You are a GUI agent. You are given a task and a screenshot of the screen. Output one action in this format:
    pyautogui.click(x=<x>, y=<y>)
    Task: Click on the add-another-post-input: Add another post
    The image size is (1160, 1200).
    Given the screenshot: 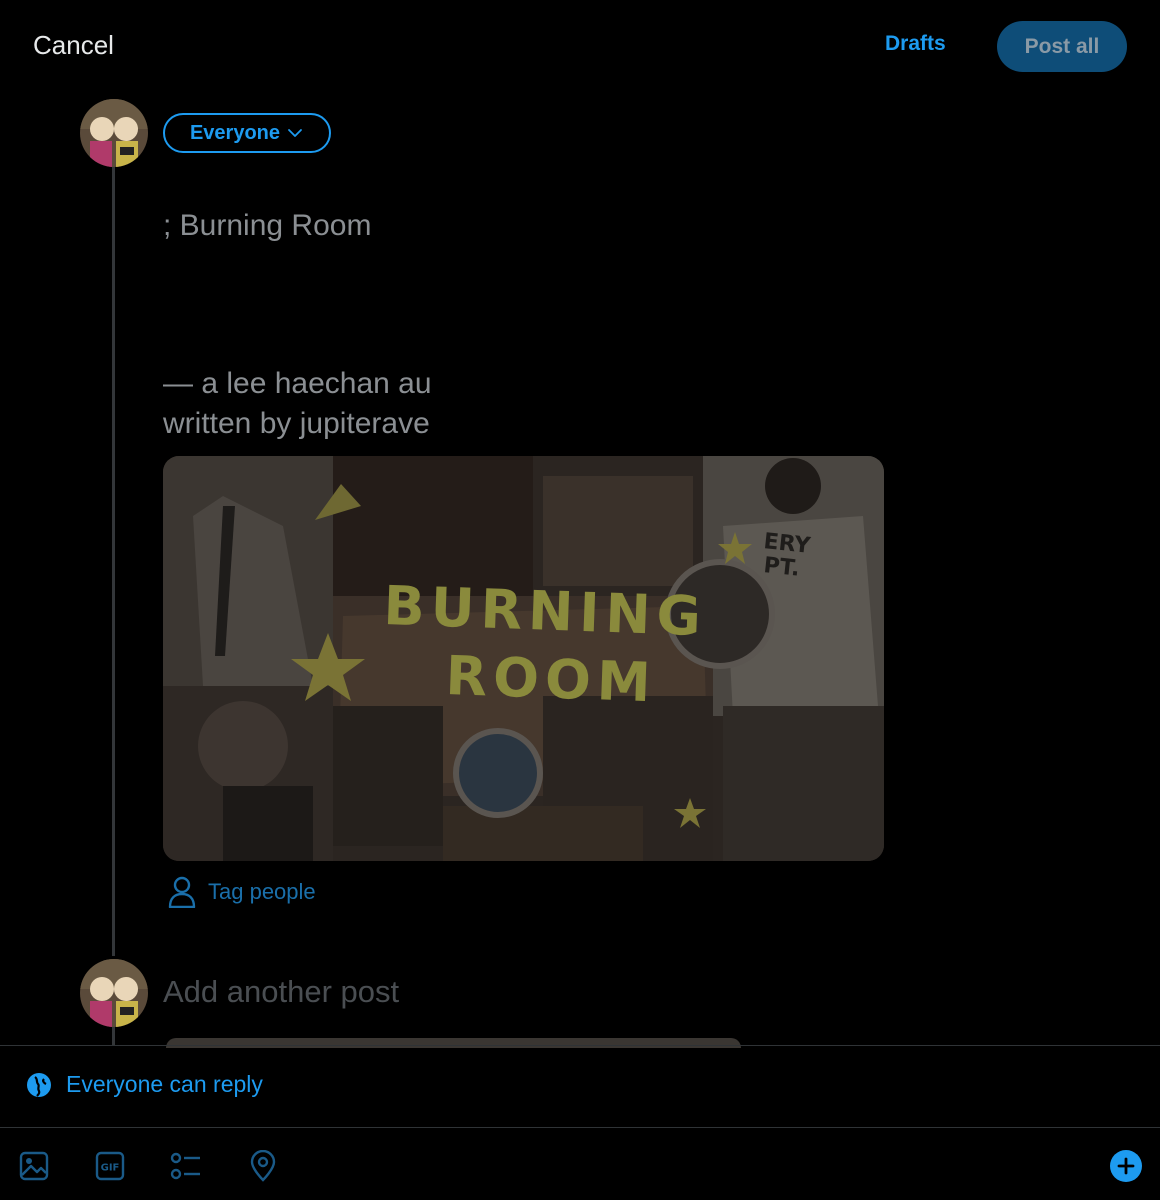 What is the action you would take?
    pyautogui.click(x=281, y=992)
    